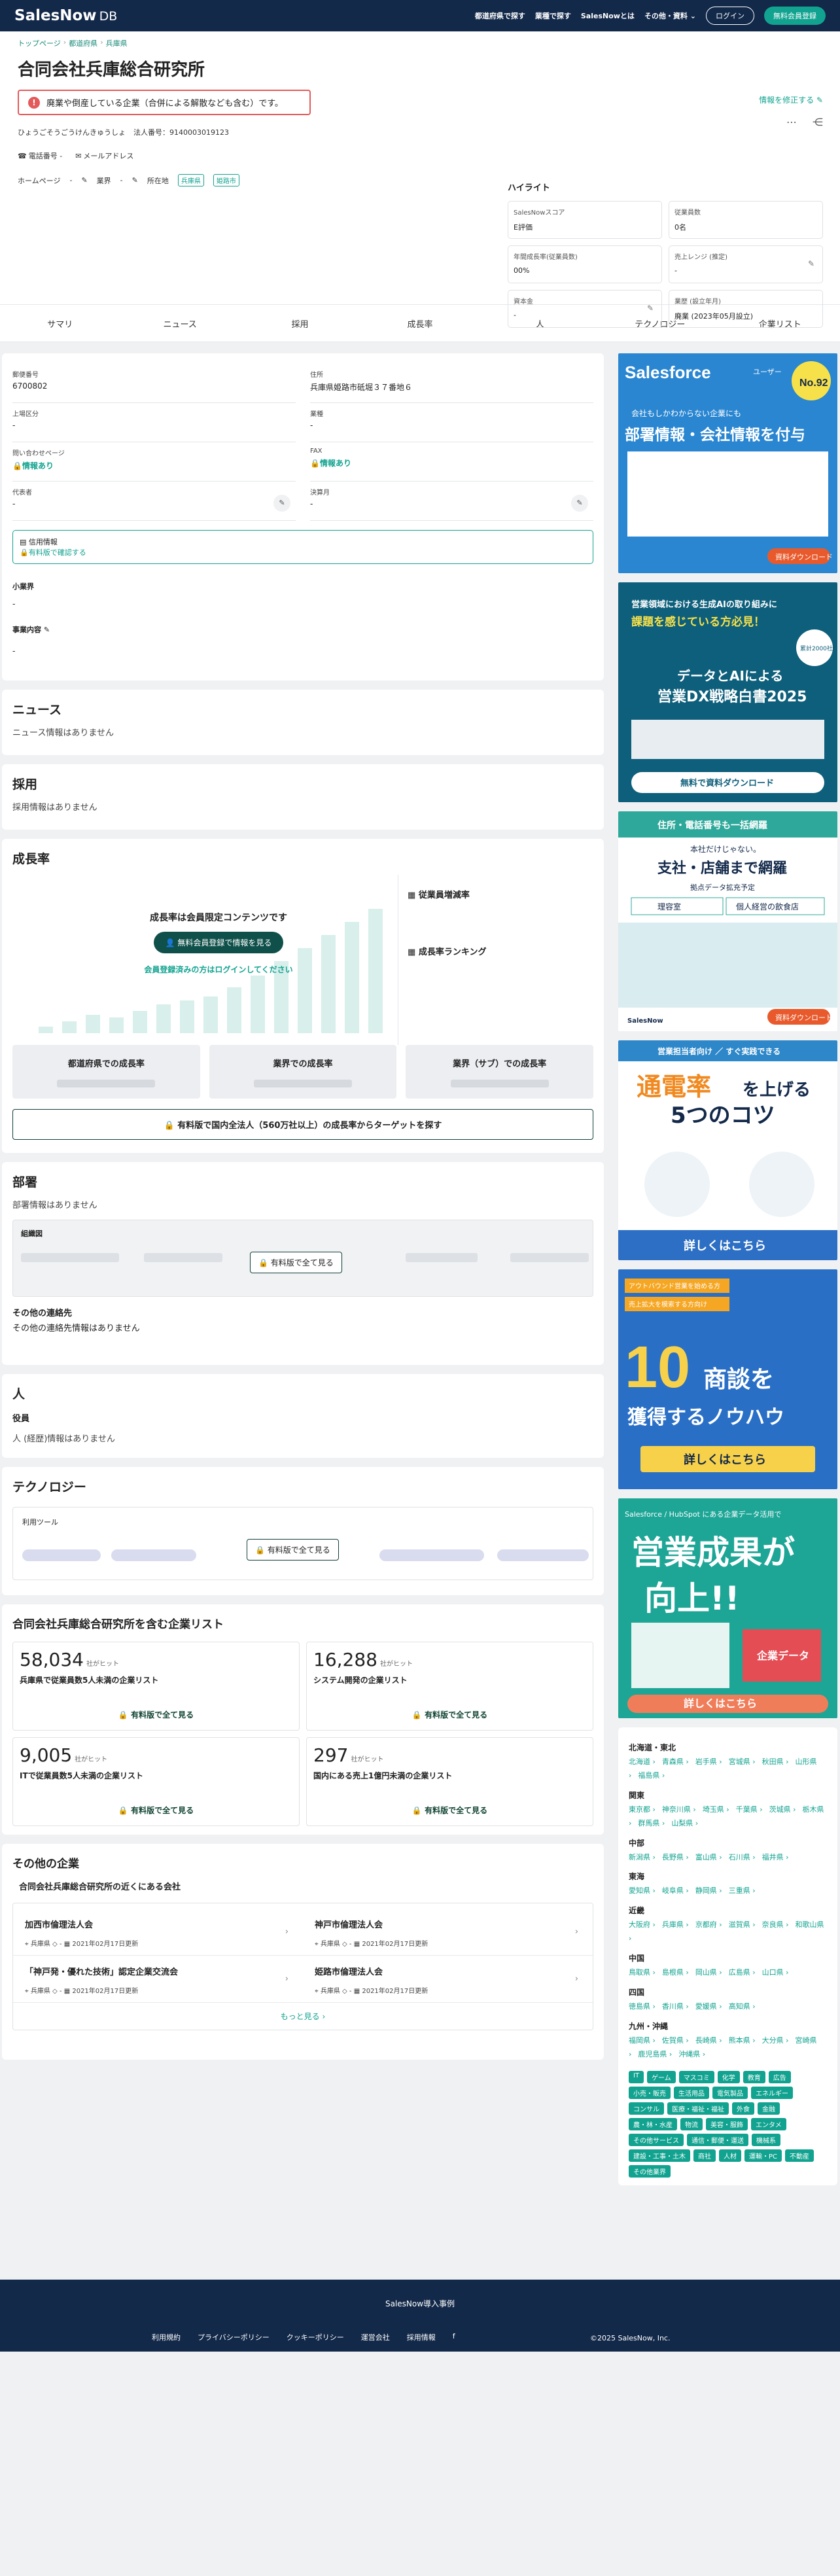 This screenshot has width=840, height=2576. I want to click on fax-link: 🔒情報あり, so click(451, 463).